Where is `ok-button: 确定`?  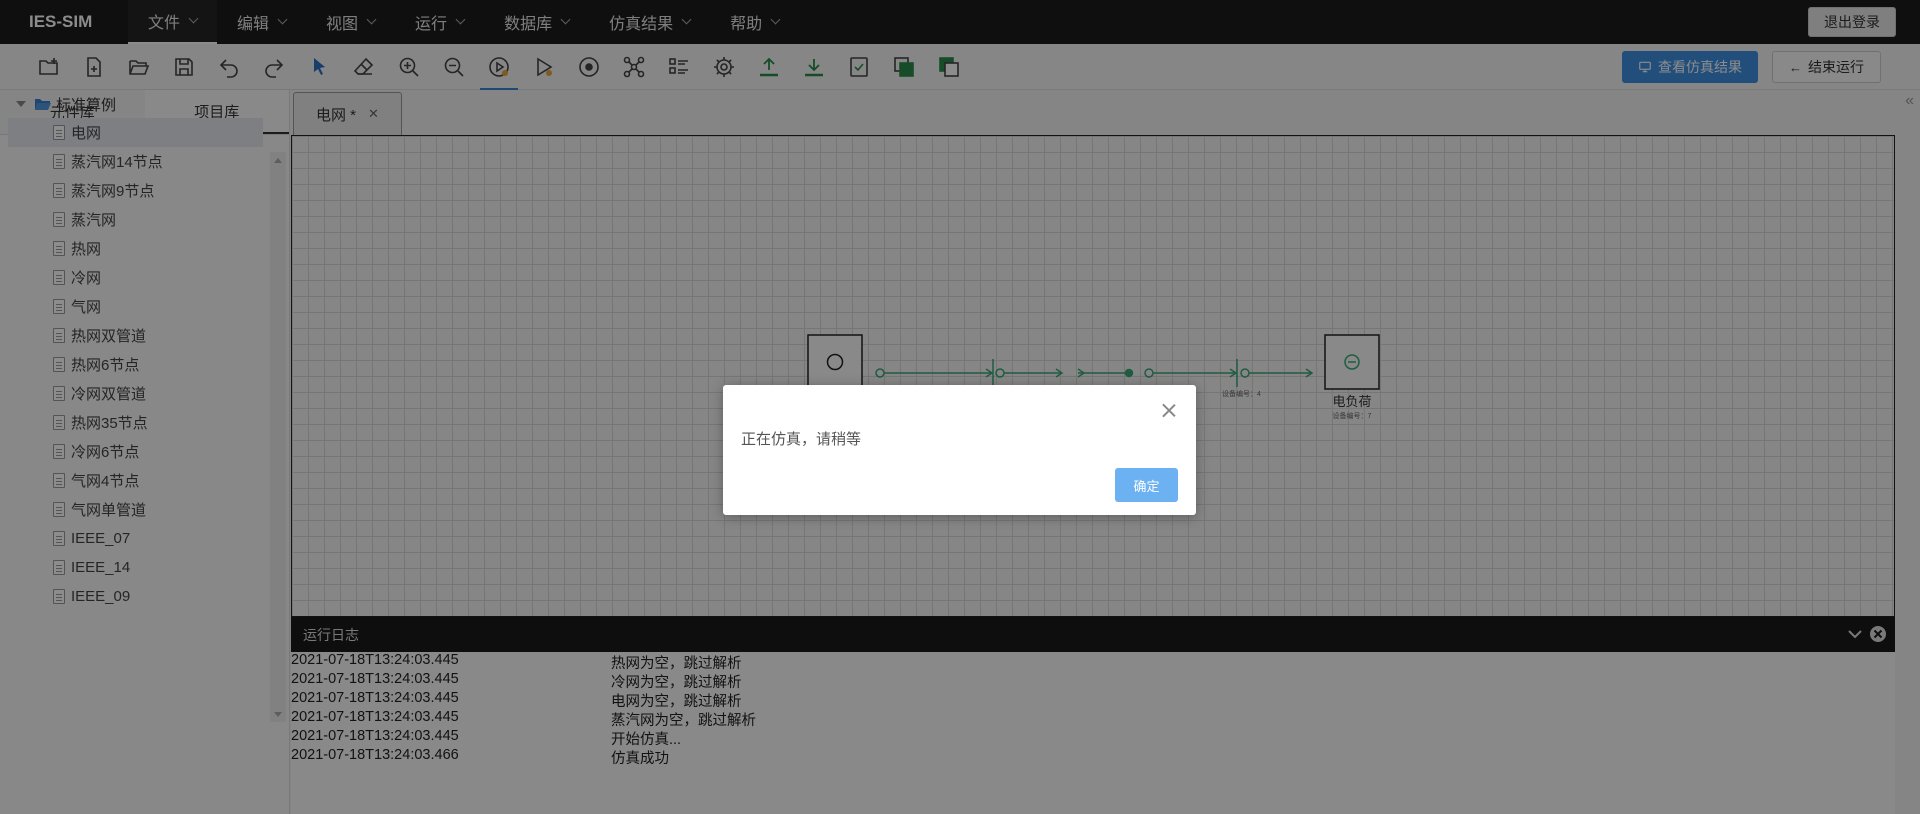 ok-button: 确定 is located at coordinates (1146, 485).